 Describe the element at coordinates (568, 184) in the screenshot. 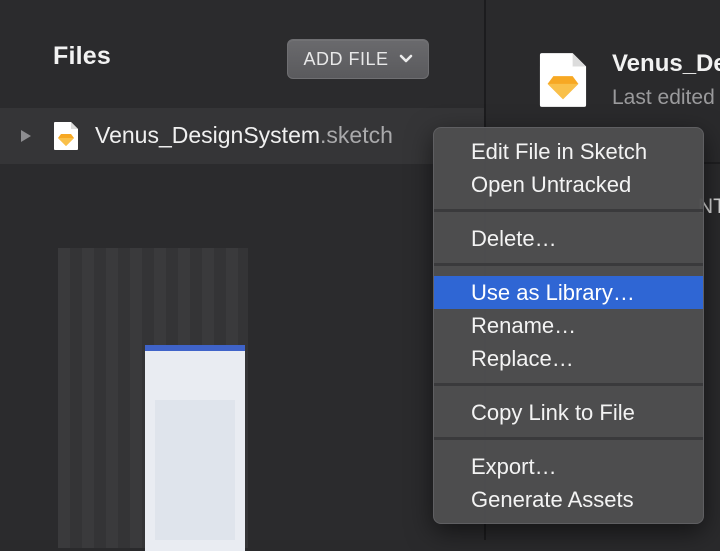

I see `menu-item-open-untracked: Open Untracked` at that location.